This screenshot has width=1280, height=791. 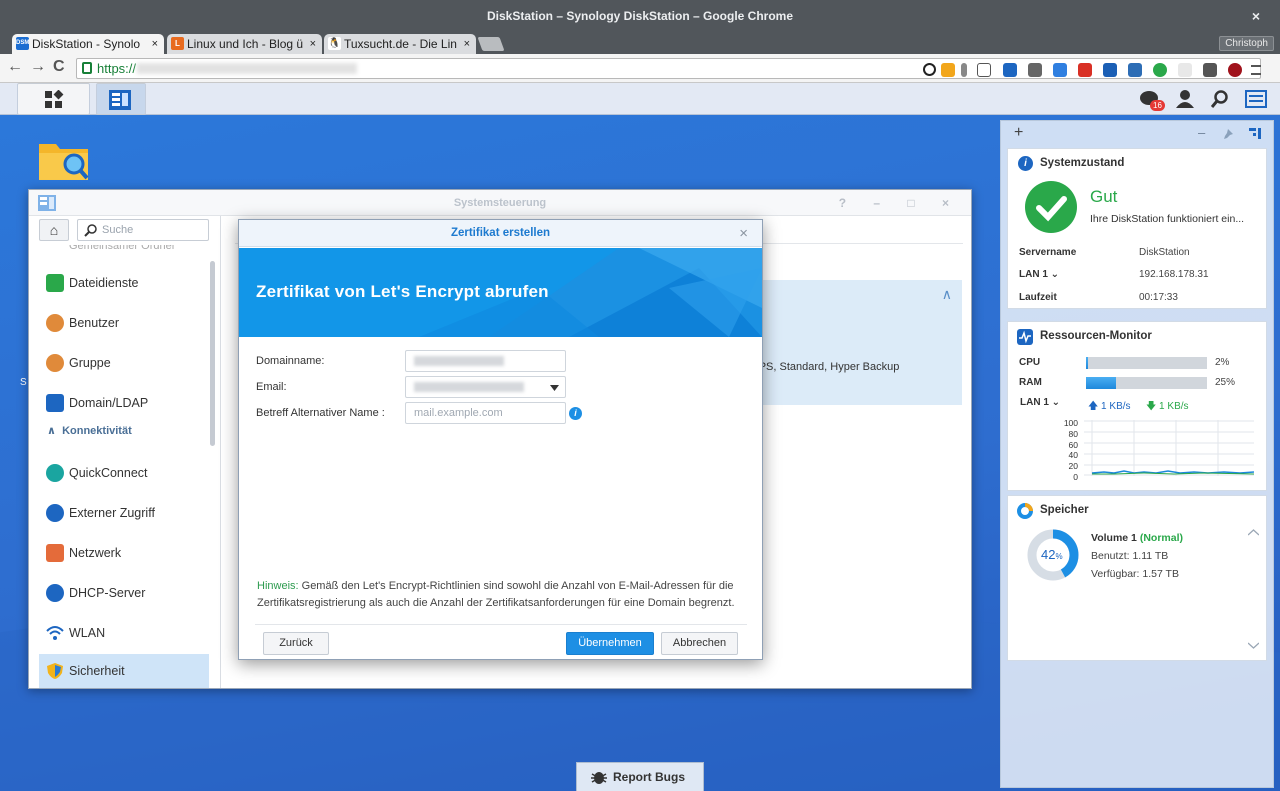 I want to click on minimize-widgets-button: –, so click(x=1201, y=132).